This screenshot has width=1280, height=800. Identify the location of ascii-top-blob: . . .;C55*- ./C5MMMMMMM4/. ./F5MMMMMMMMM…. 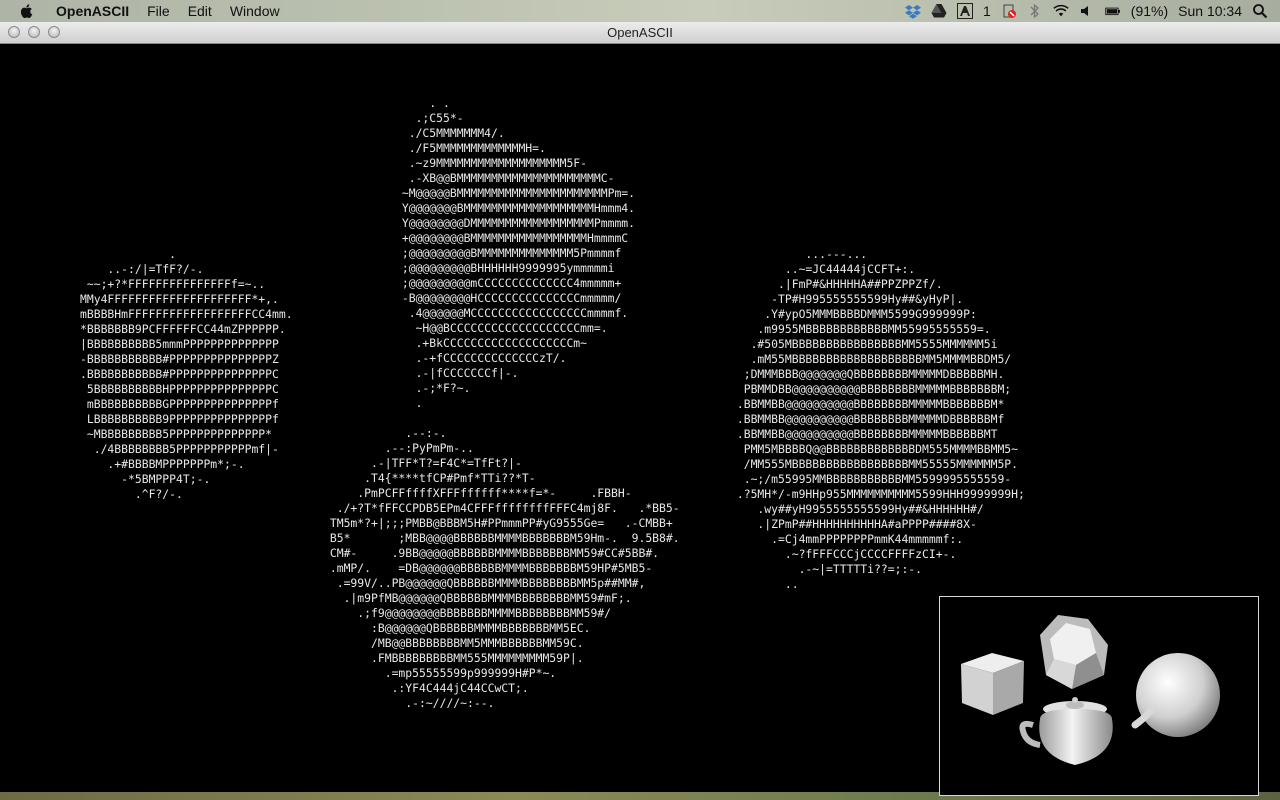
(518, 253).